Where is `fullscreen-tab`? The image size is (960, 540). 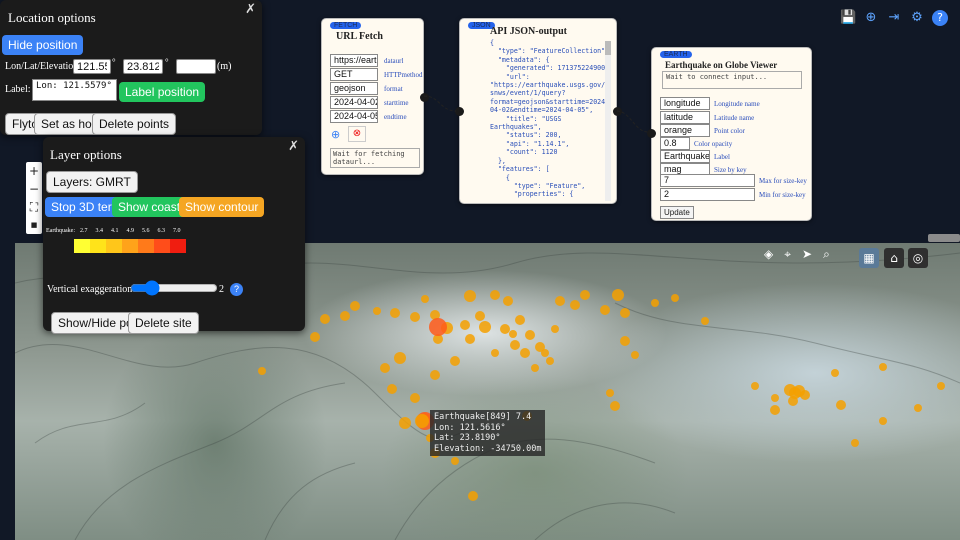 fullscreen-tab is located at coordinates (944, 238).